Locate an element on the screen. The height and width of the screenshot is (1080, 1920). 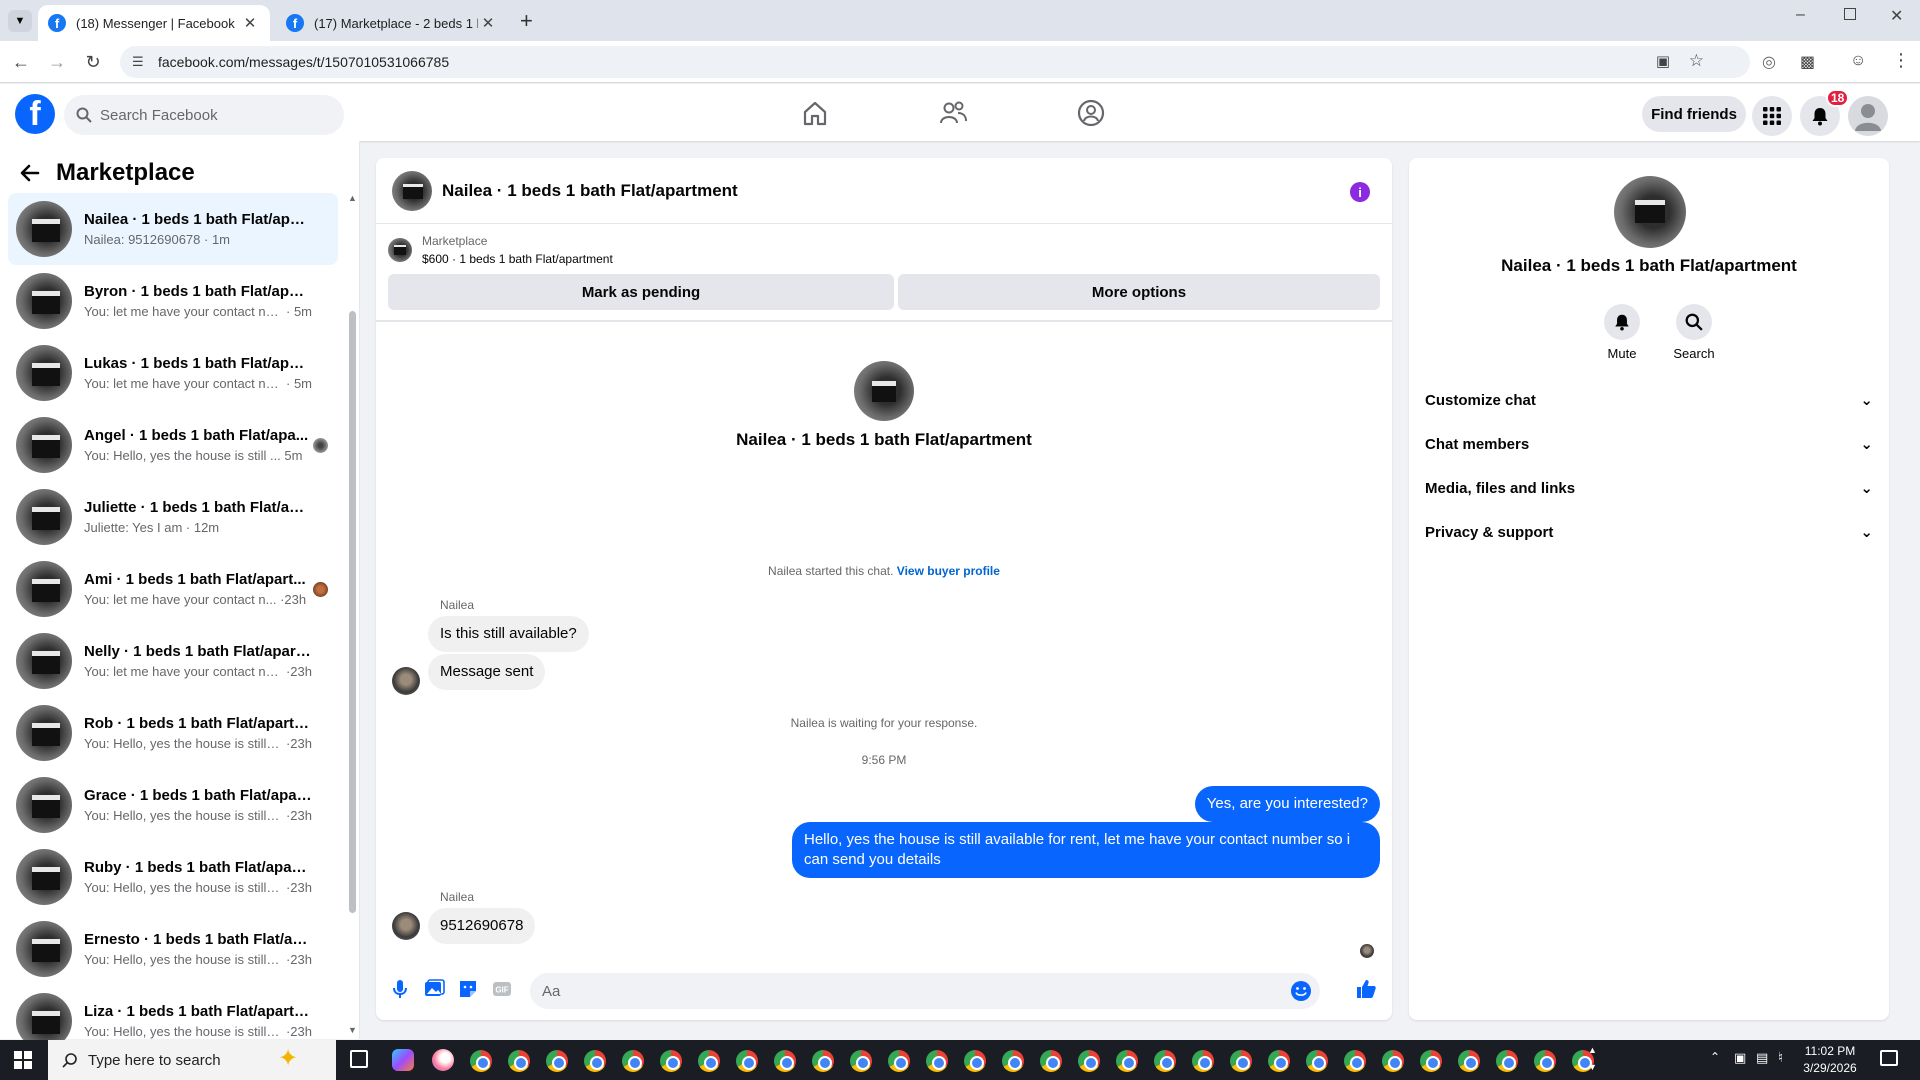
scroll-down-arrow: ▼ is located at coordinates (352, 1030).